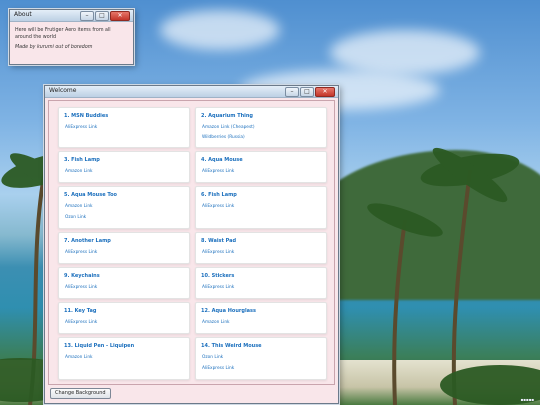  I want to click on item-card: 8. Waist Pad AliExpress Link, so click(261, 248).